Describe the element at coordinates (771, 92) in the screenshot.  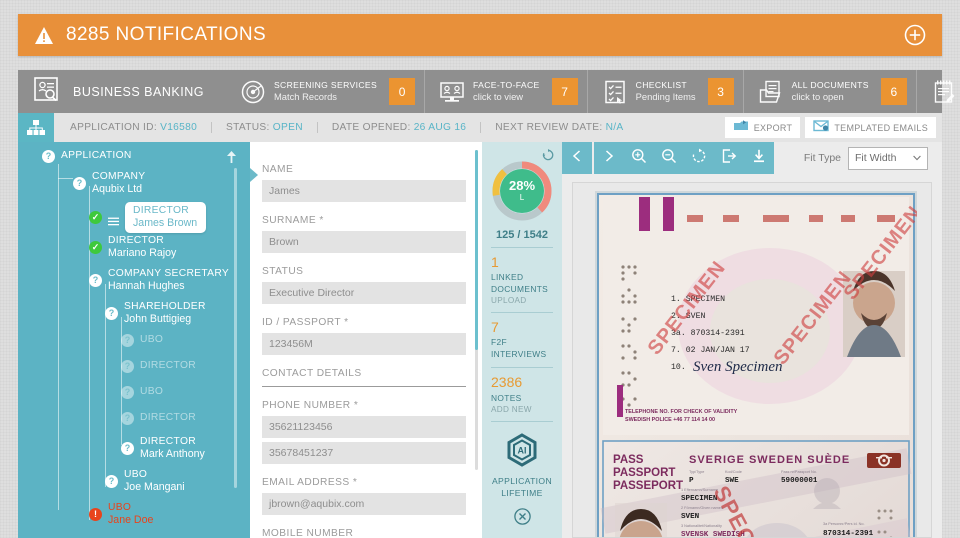
I see `documents-folder-icon` at that location.